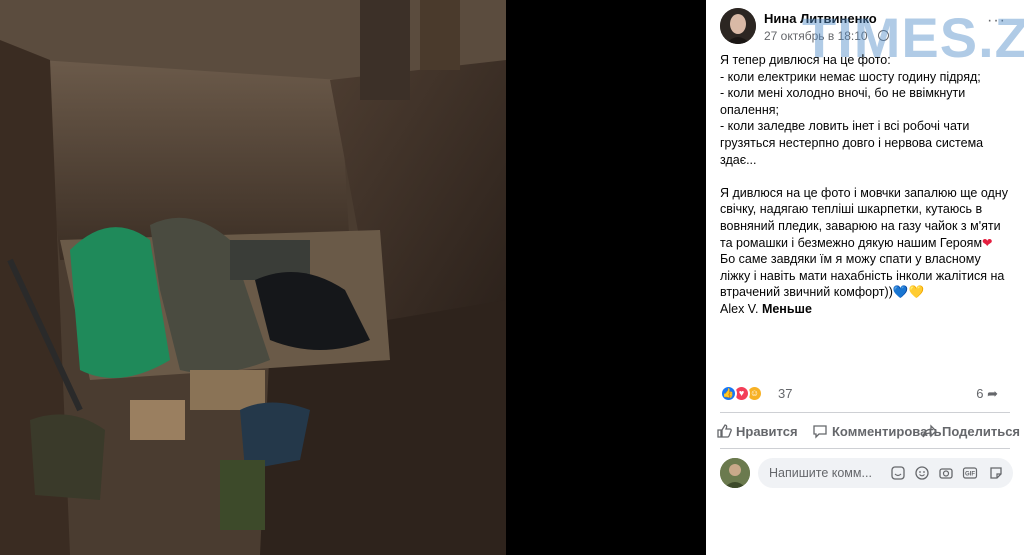  I want to click on comment-composer: Напишите комм... GIF, so click(872, 473).